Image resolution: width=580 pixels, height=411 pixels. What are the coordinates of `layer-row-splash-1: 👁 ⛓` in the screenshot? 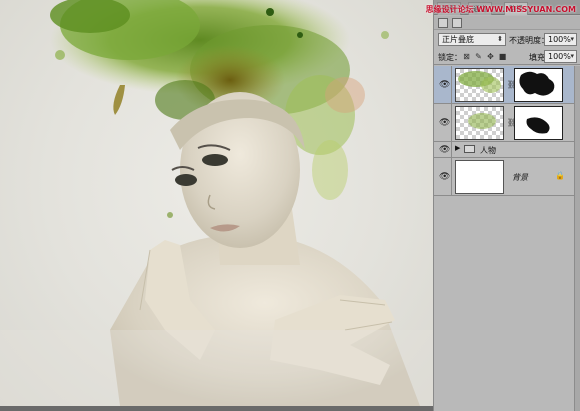 It's located at (507, 85).